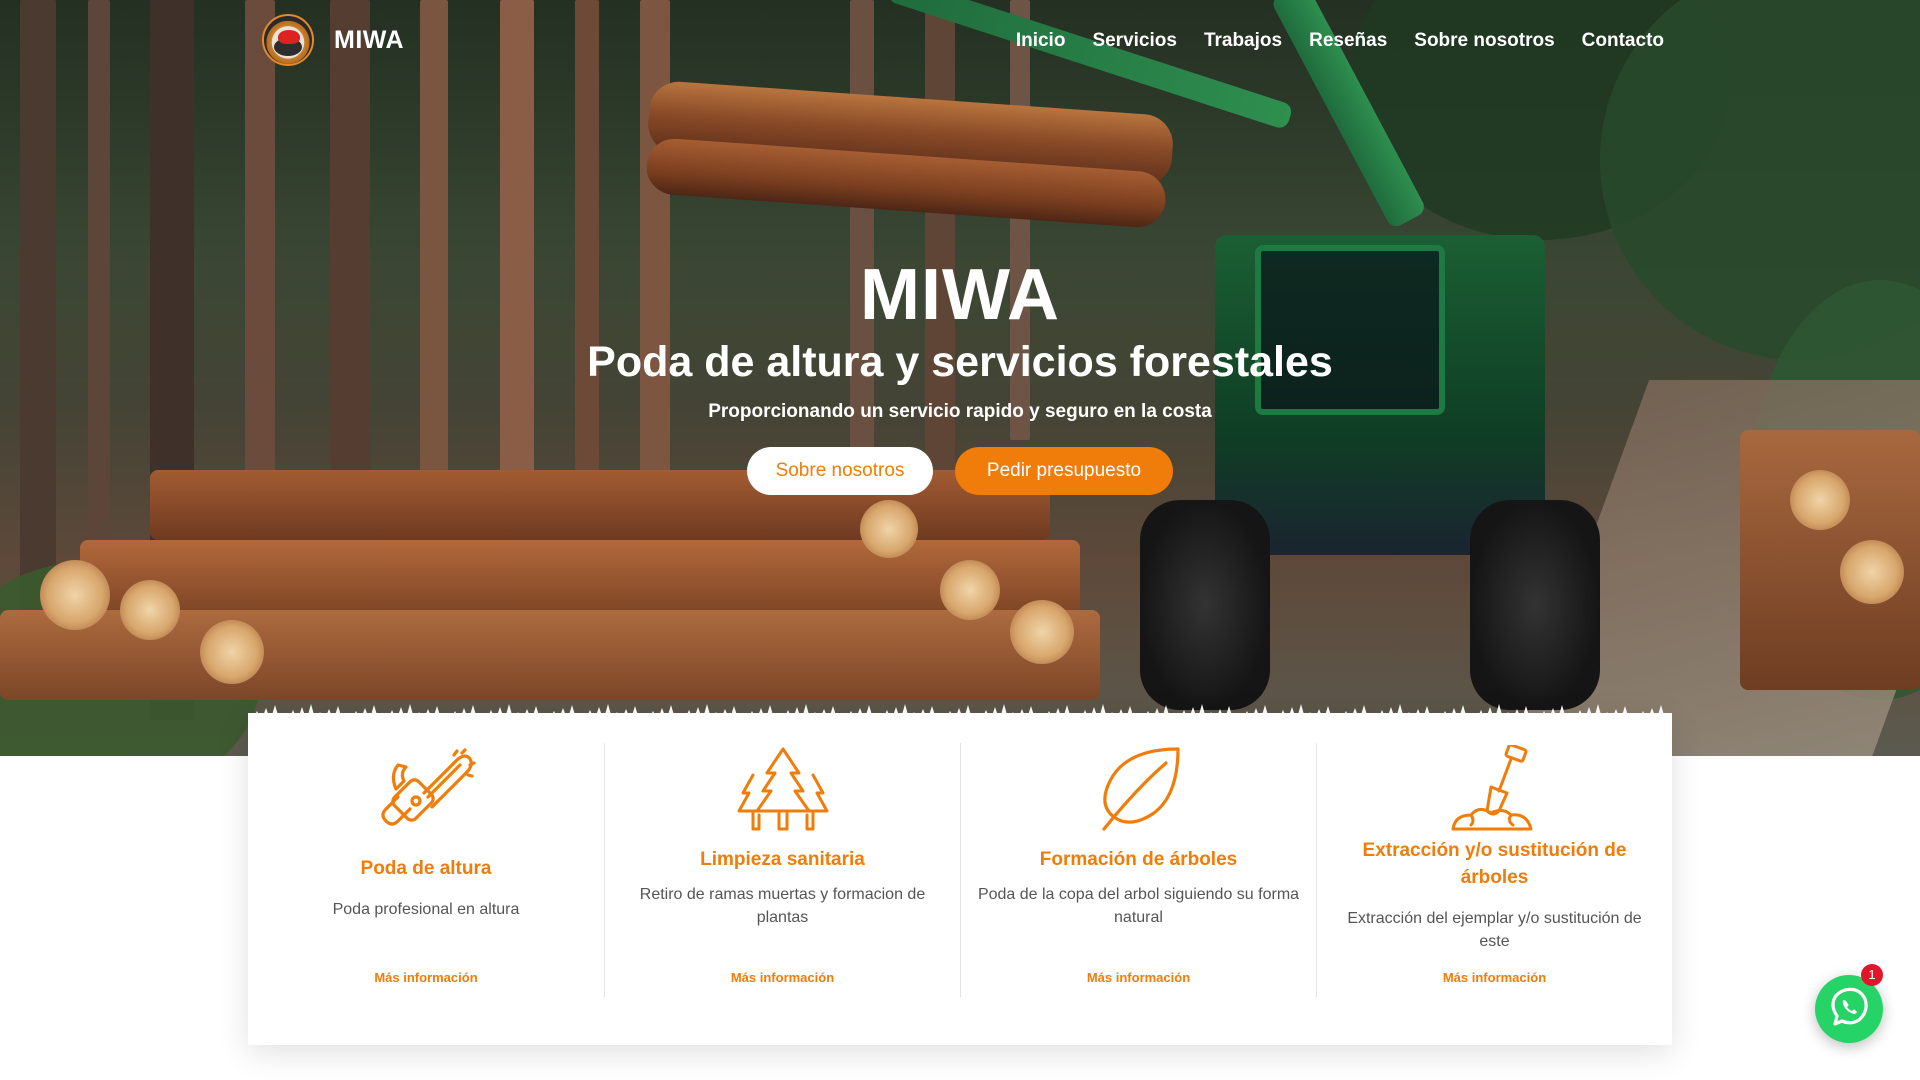  I want to click on nav-item-servicios: Servicios, so click(1134, 41).